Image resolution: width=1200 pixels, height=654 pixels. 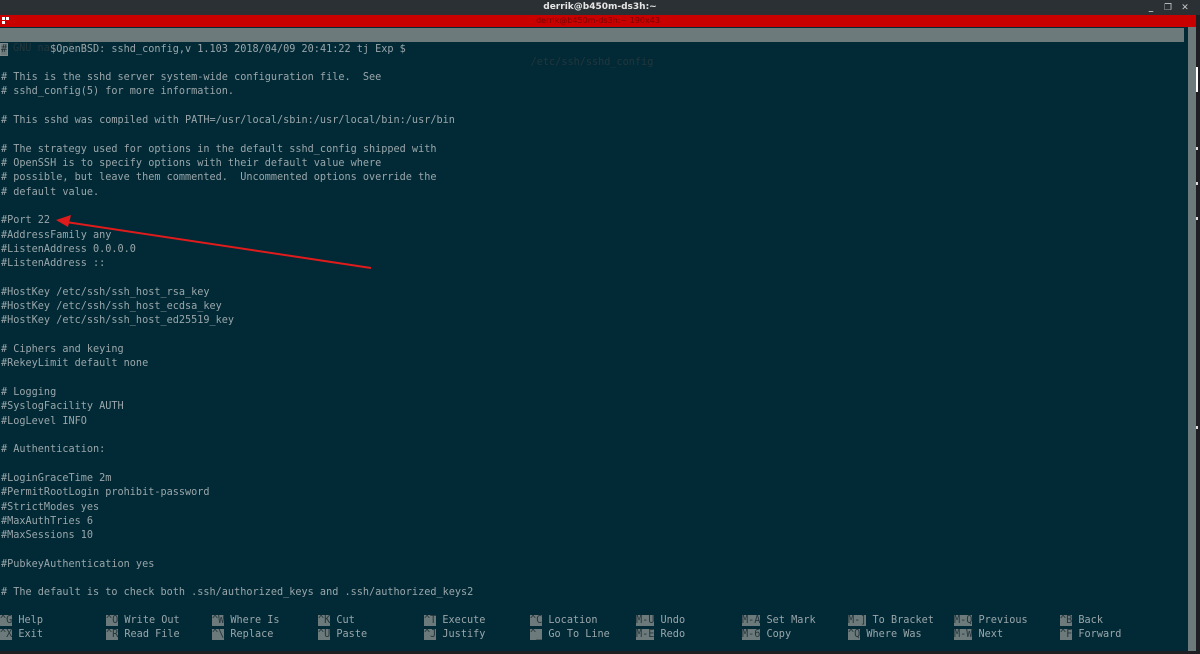 I want to click on editor-line: #AddressFamily any, so click(x=591, y=236).